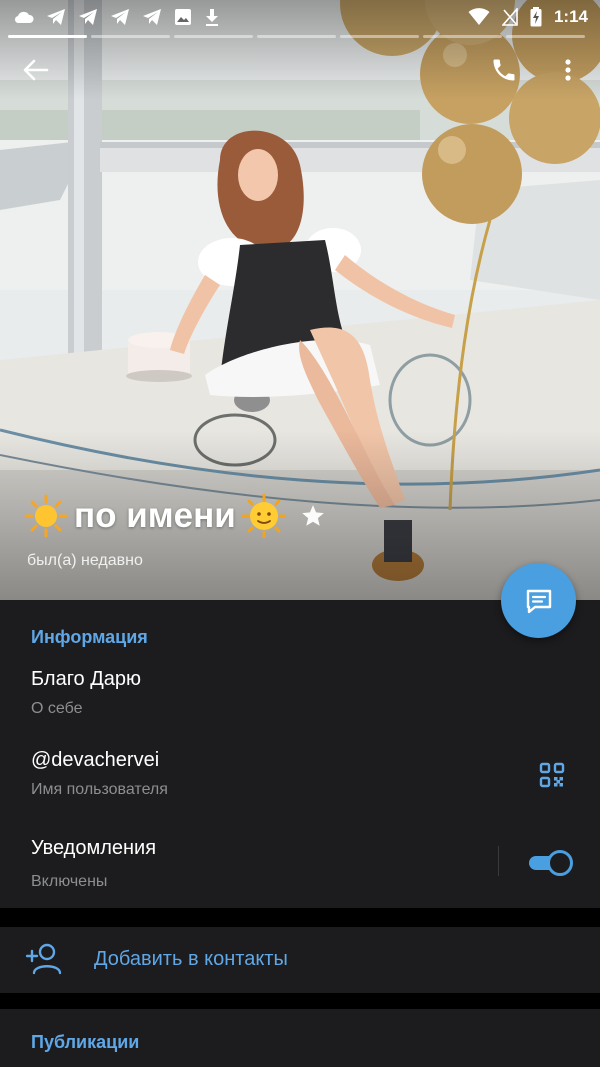 The width and height of the screenshot is (600, 1067). I want to click on download-icon, so click(212, 17).